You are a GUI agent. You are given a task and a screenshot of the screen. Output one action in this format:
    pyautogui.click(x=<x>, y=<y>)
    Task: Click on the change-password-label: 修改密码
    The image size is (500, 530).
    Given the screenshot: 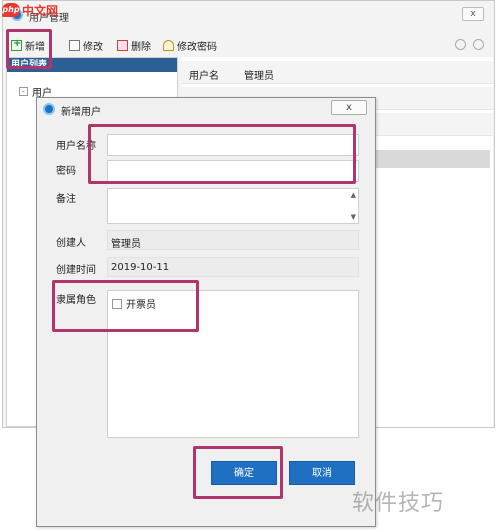 What is the action you would take?
    pyautogui.click(x=197, y=47)
    